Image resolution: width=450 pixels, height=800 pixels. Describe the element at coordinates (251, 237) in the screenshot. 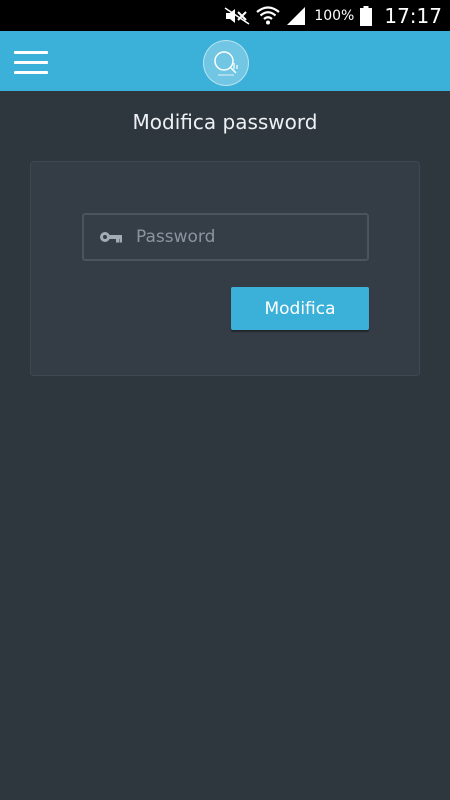

I see `password-input` at that location.